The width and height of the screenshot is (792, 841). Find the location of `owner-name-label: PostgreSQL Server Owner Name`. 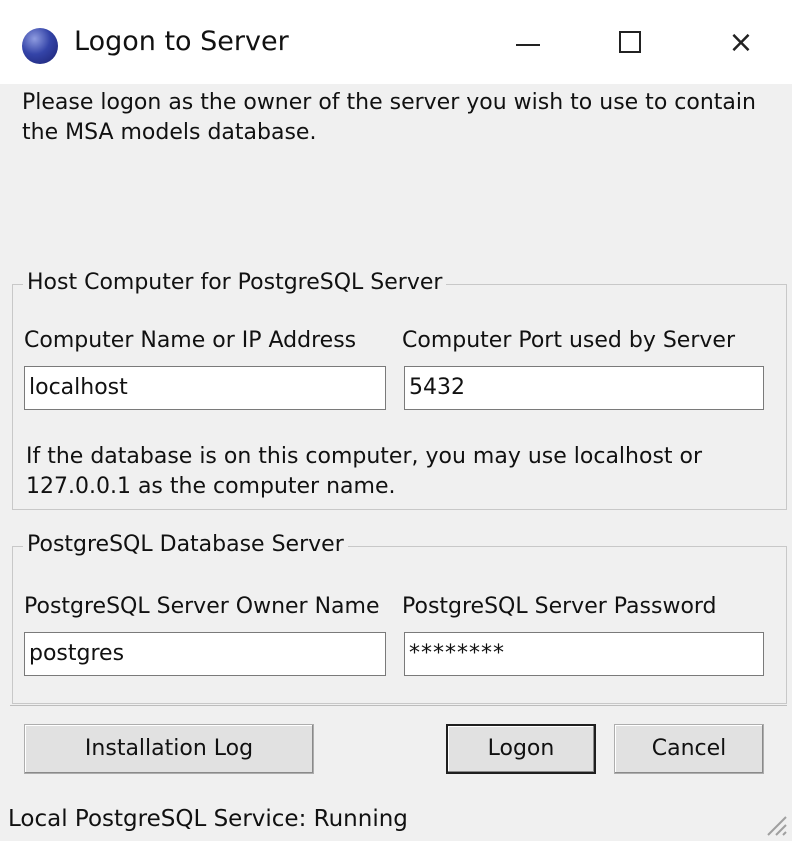

owner-name-label: PostgreSQL Server Owner Name is located at coordinates (202, 606).